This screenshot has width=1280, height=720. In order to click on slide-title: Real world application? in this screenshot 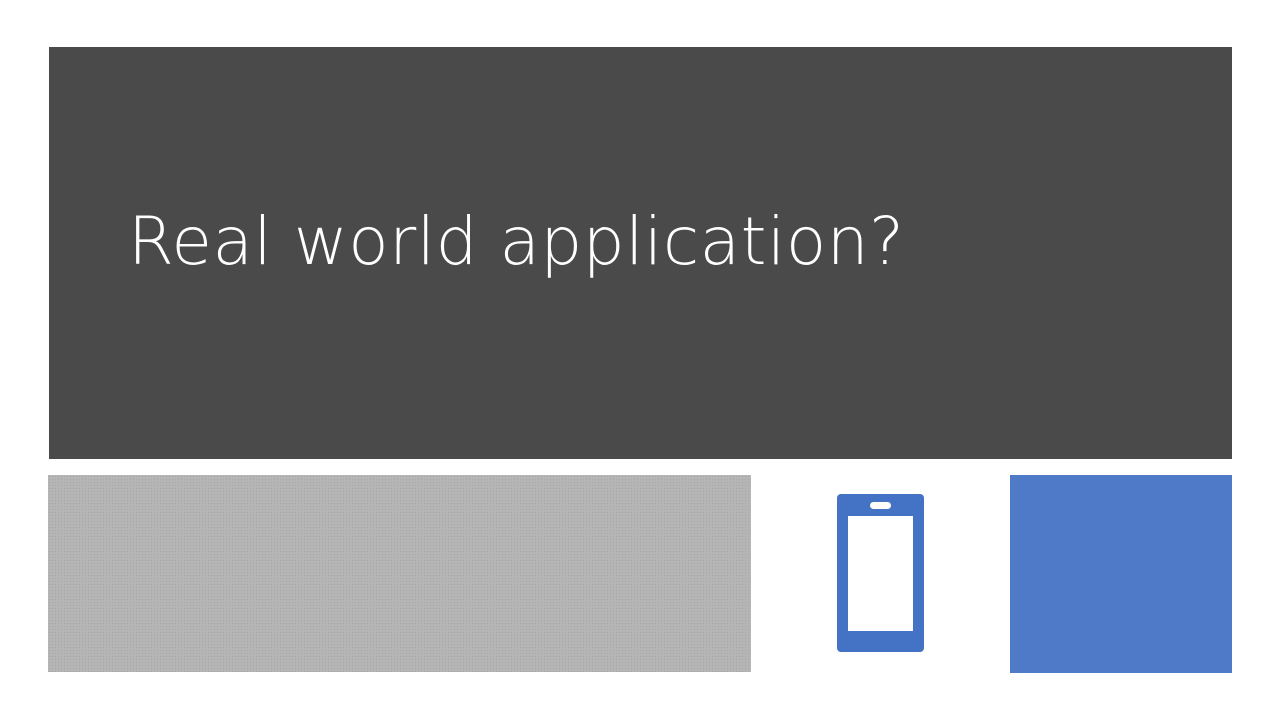, I will do `click(516, 241)`.